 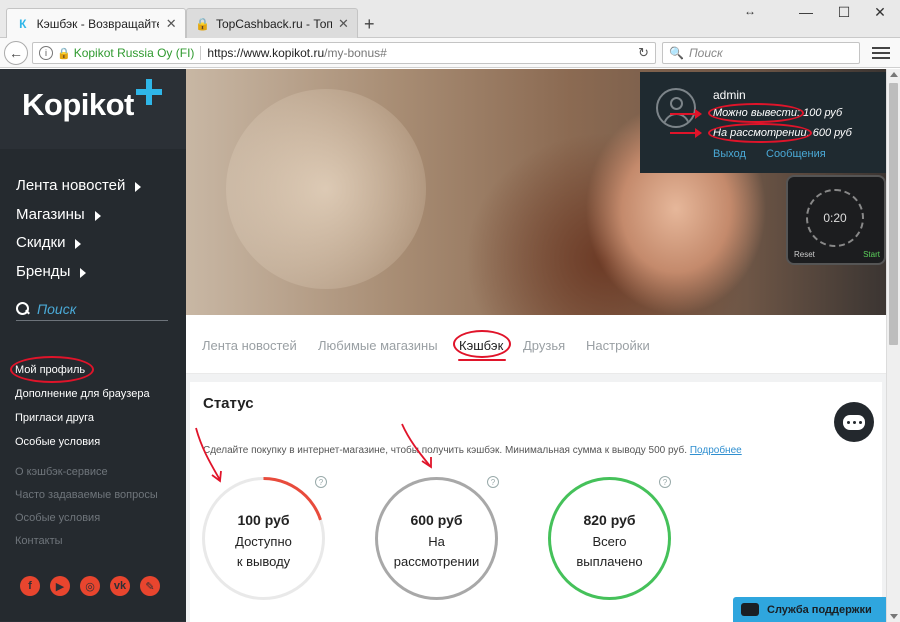 What do you see at coordinates (326, 189) in the screenshot?
I see `hero-light-glow` at bounding box center [326, 189].